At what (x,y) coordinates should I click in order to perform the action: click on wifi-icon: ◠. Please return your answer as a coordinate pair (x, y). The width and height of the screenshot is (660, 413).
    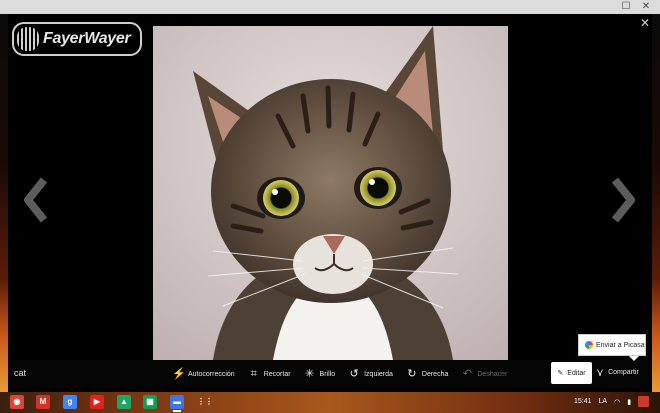
    Looking at the image, I should click on (617, 402).